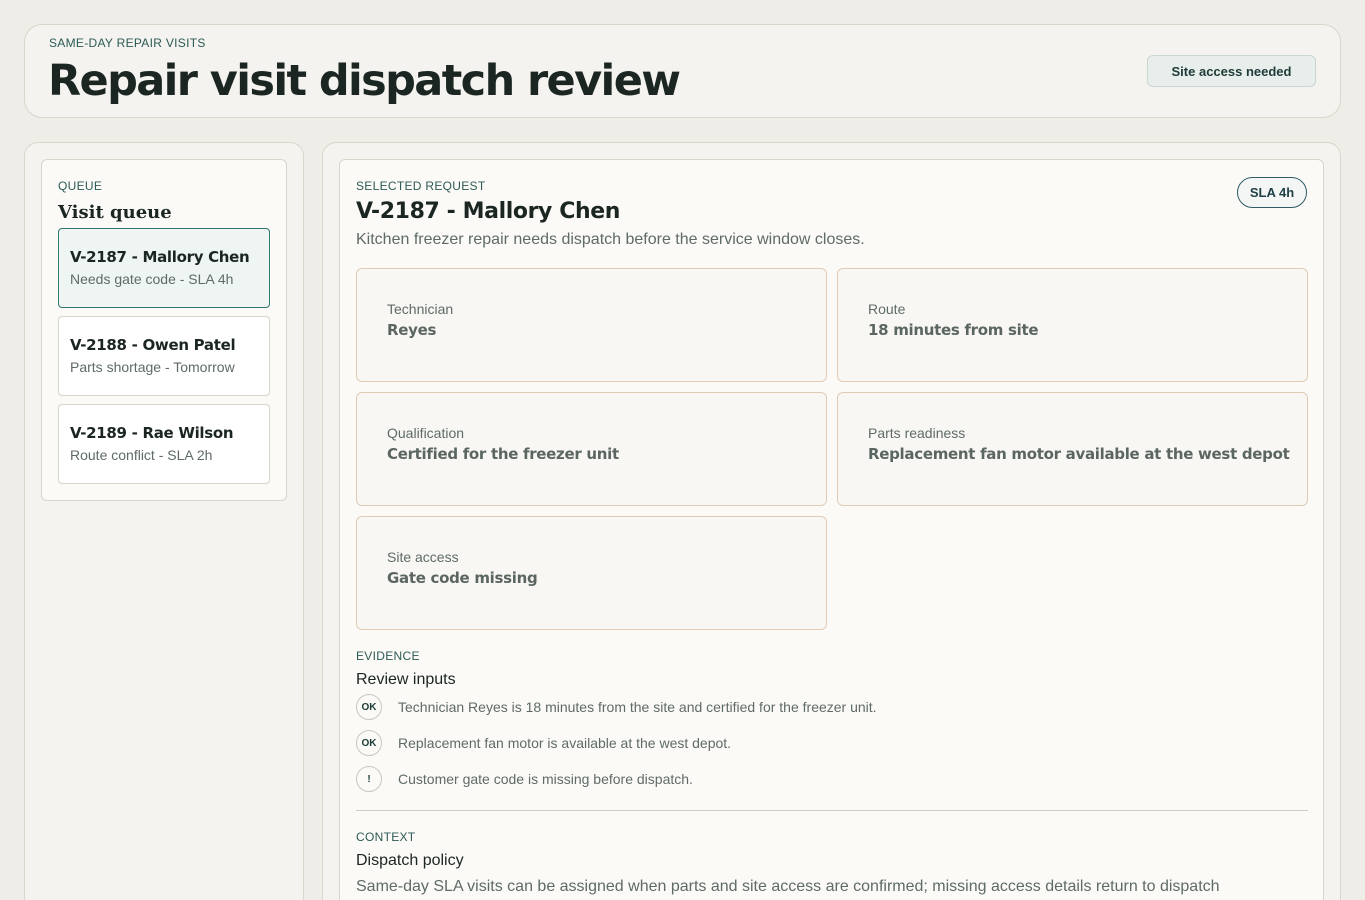  Describe the element at coordinates (1272, 192) in the screenshot. I see `sla-badge: SLA 4h` at that location.